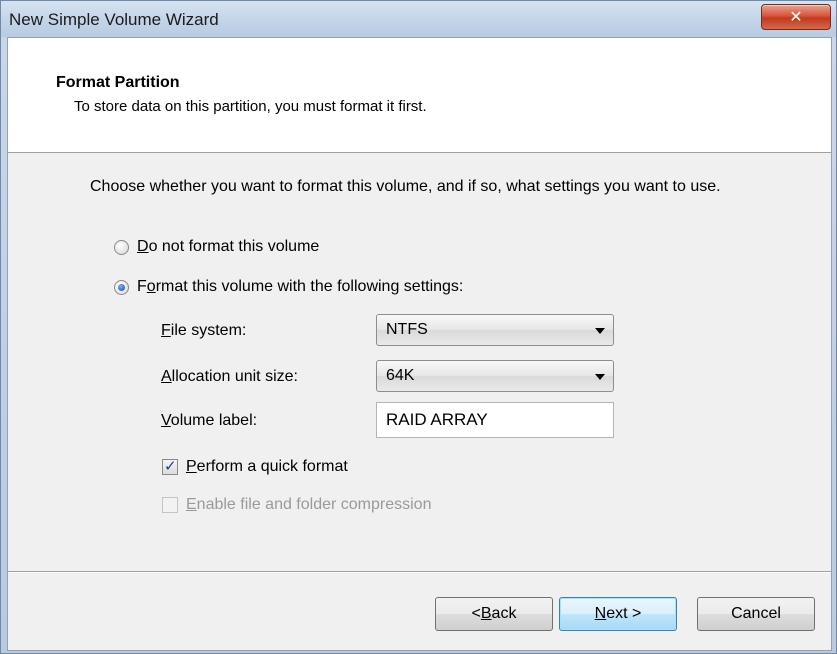 Image resolution: width=837 pixels, height=654 pixels. Describe the element at coordinates (618, 614) in the screenshot. I see `next-button: Next >` at that location.